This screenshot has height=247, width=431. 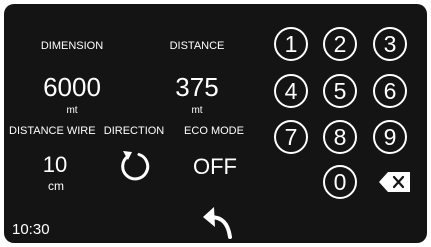 I want to click on distance-unit: mt, so click(x=197, y=110).